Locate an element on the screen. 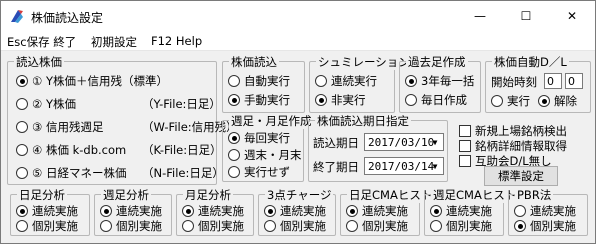 This screenshot has width=596, height=244. new-listing-checkbox: 新規上場銘柄検出 is located at coordinates (513, 131).